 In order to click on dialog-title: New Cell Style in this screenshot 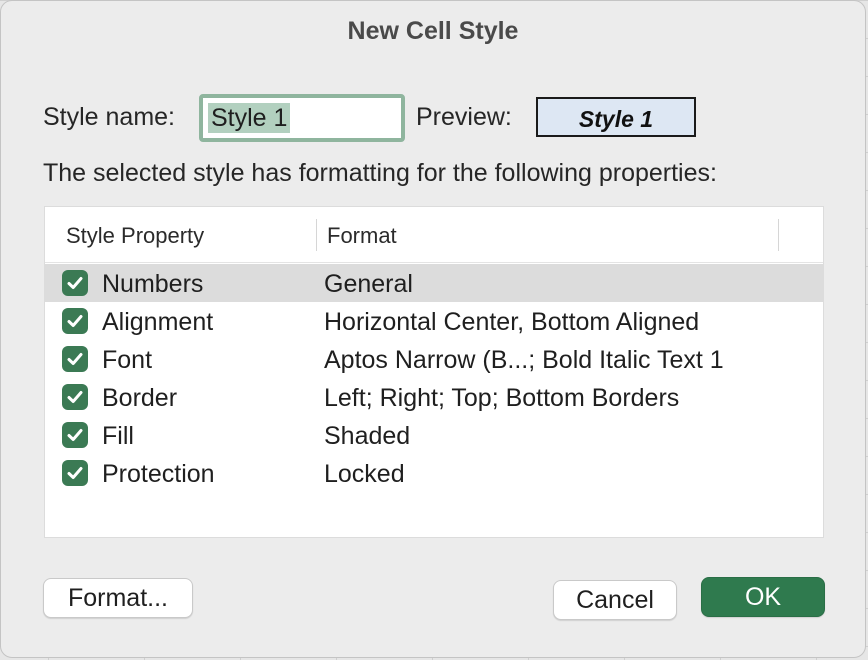, I will do `click(433, 31)`.